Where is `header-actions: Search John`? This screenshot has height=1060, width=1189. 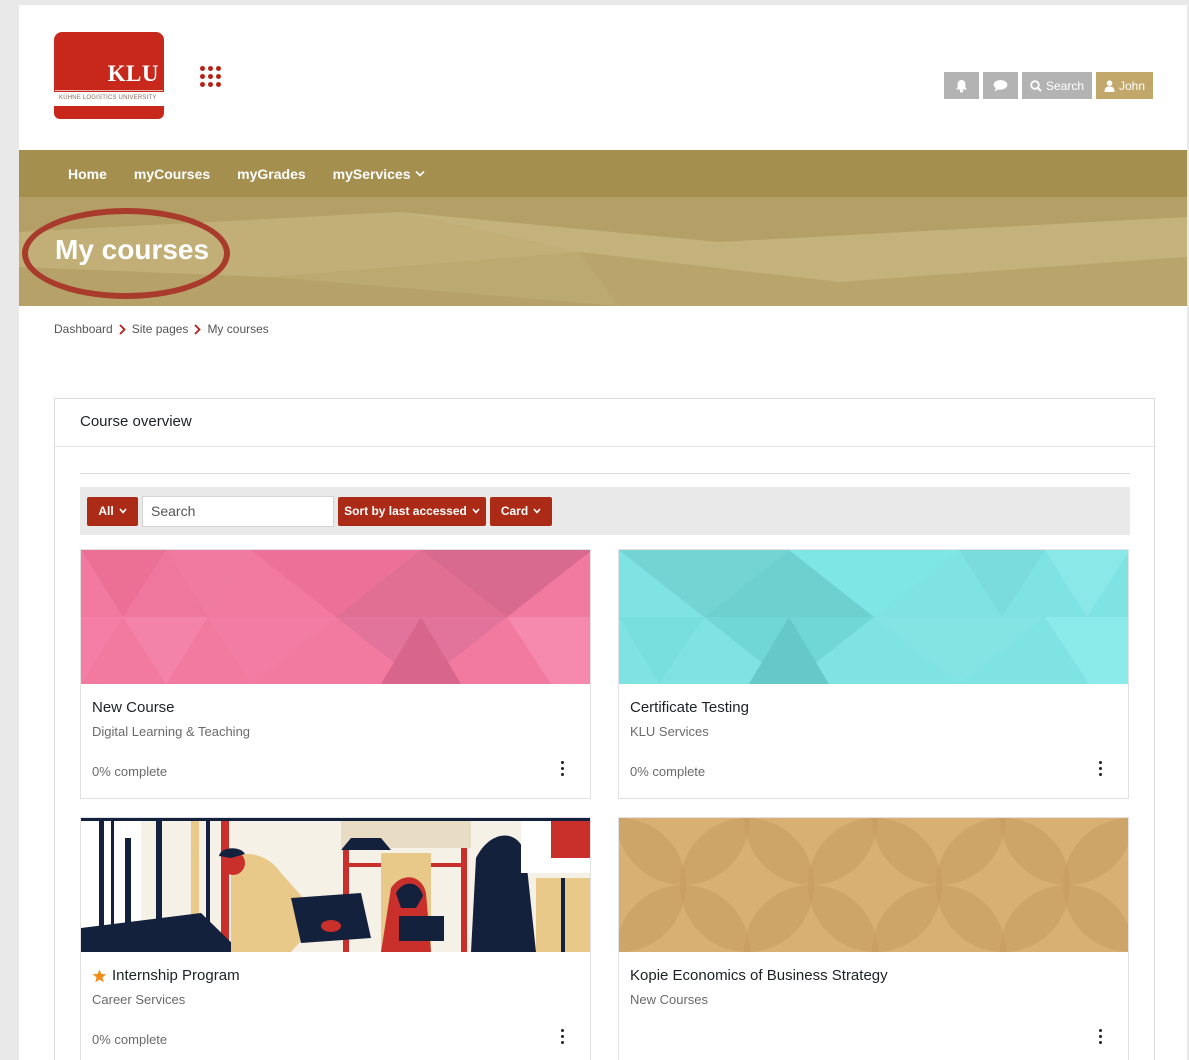 header-actions: Search John is located at coordinates (1048, 85).